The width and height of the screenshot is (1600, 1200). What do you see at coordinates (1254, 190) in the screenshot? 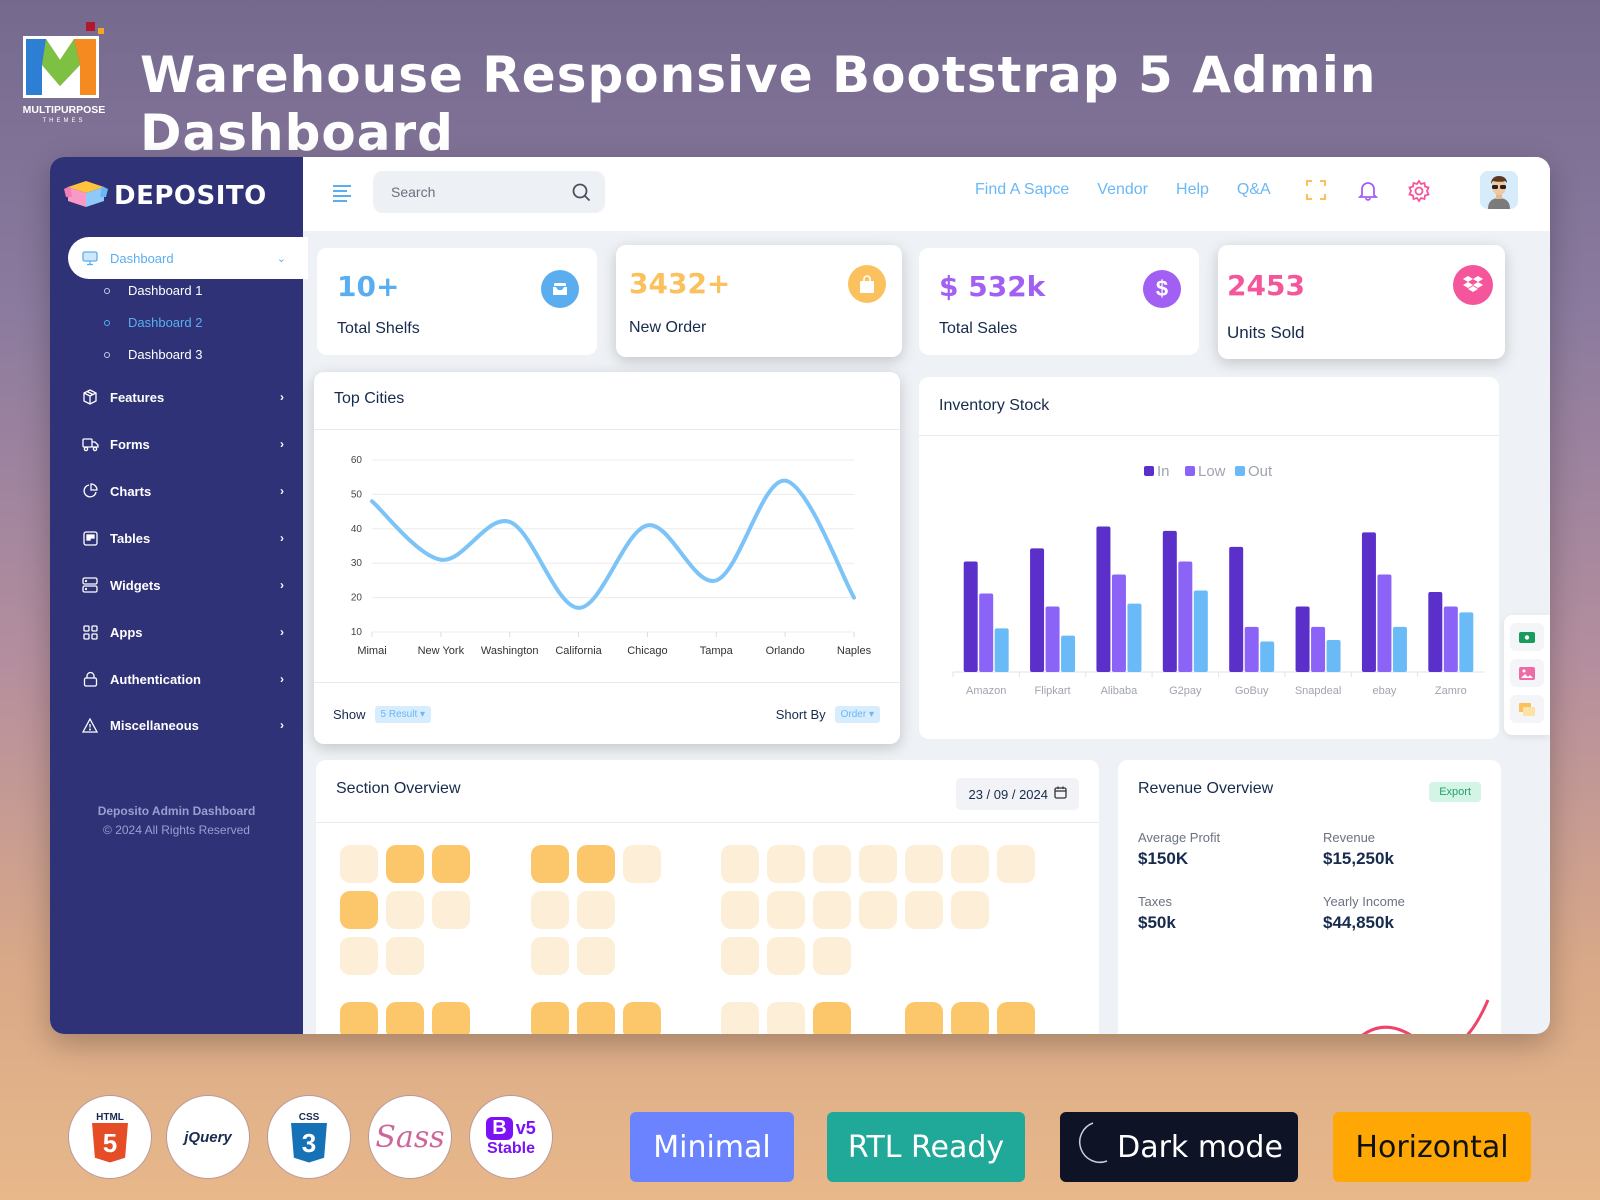
I see `nav-link-qa: Q&A` at bounding box center [1254, 190].